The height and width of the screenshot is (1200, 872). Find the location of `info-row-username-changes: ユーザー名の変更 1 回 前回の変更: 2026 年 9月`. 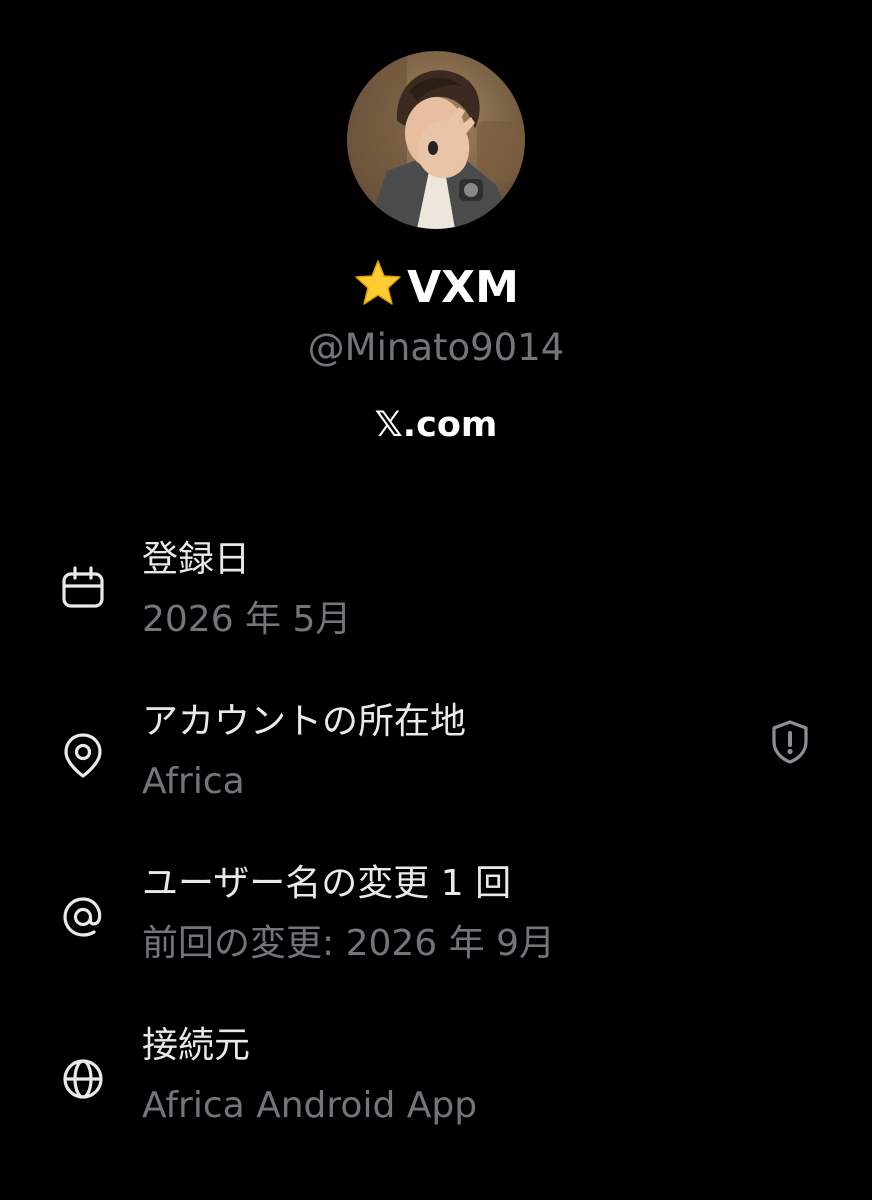

info-row-username-changes: ユーザー名の変更 1 回 前回の変更: 2026 年 9月 is located at coordinates (436, 917).